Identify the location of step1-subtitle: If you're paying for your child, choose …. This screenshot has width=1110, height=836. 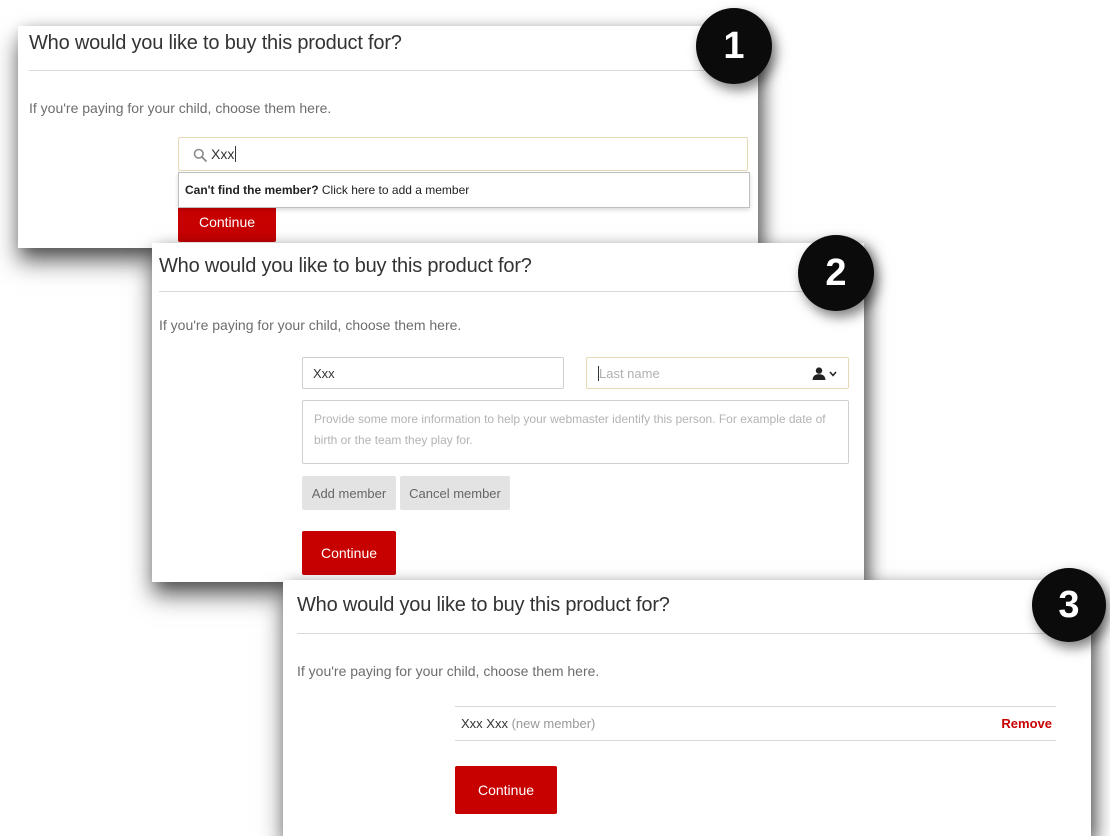
(180, 108).